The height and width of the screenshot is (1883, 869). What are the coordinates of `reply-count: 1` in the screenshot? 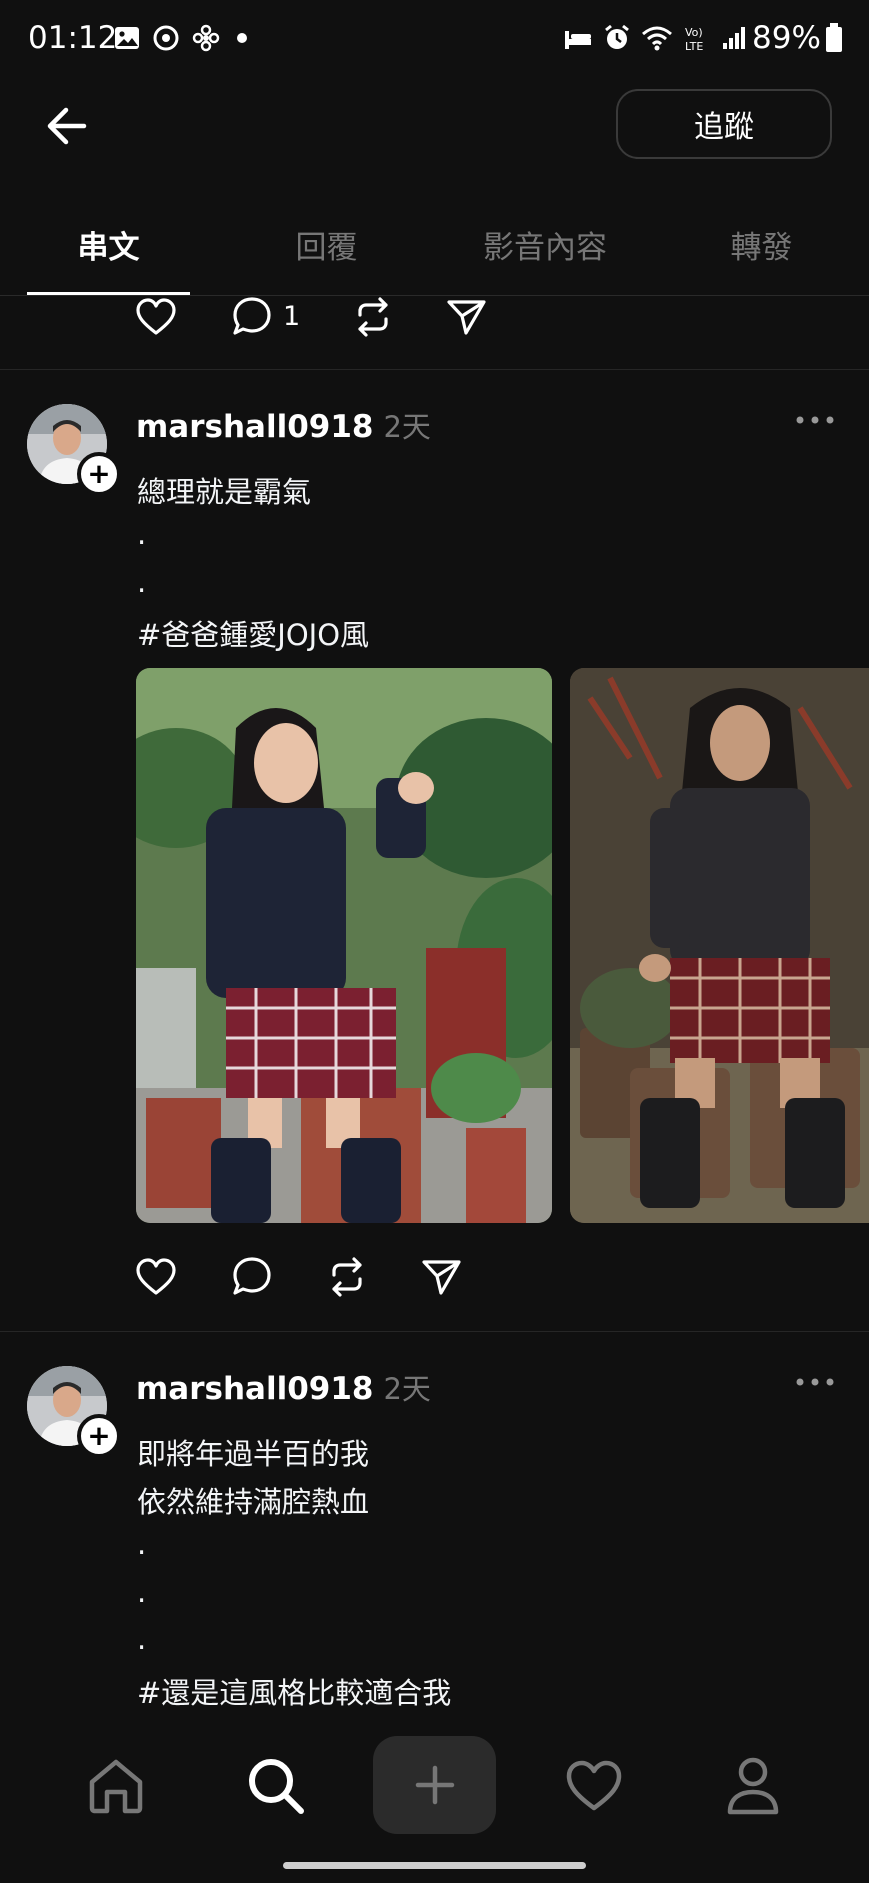 It's located at (292, 316).